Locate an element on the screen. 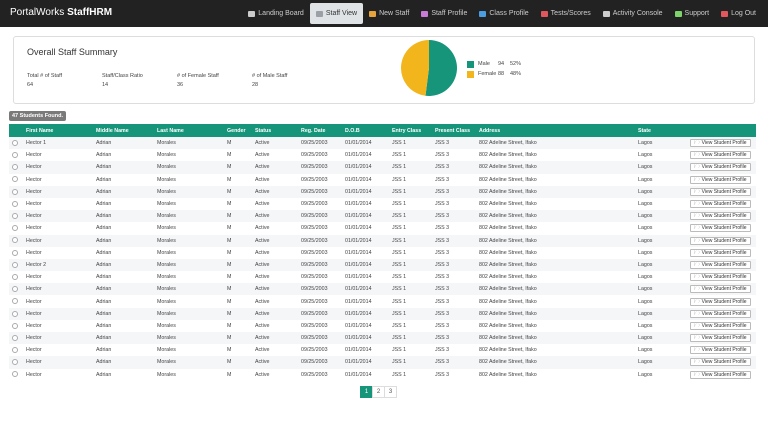 Image resolution: width=768 pixels, height=438 pixels. brand-light: PortalWorks is located at coordinates (37, 12).